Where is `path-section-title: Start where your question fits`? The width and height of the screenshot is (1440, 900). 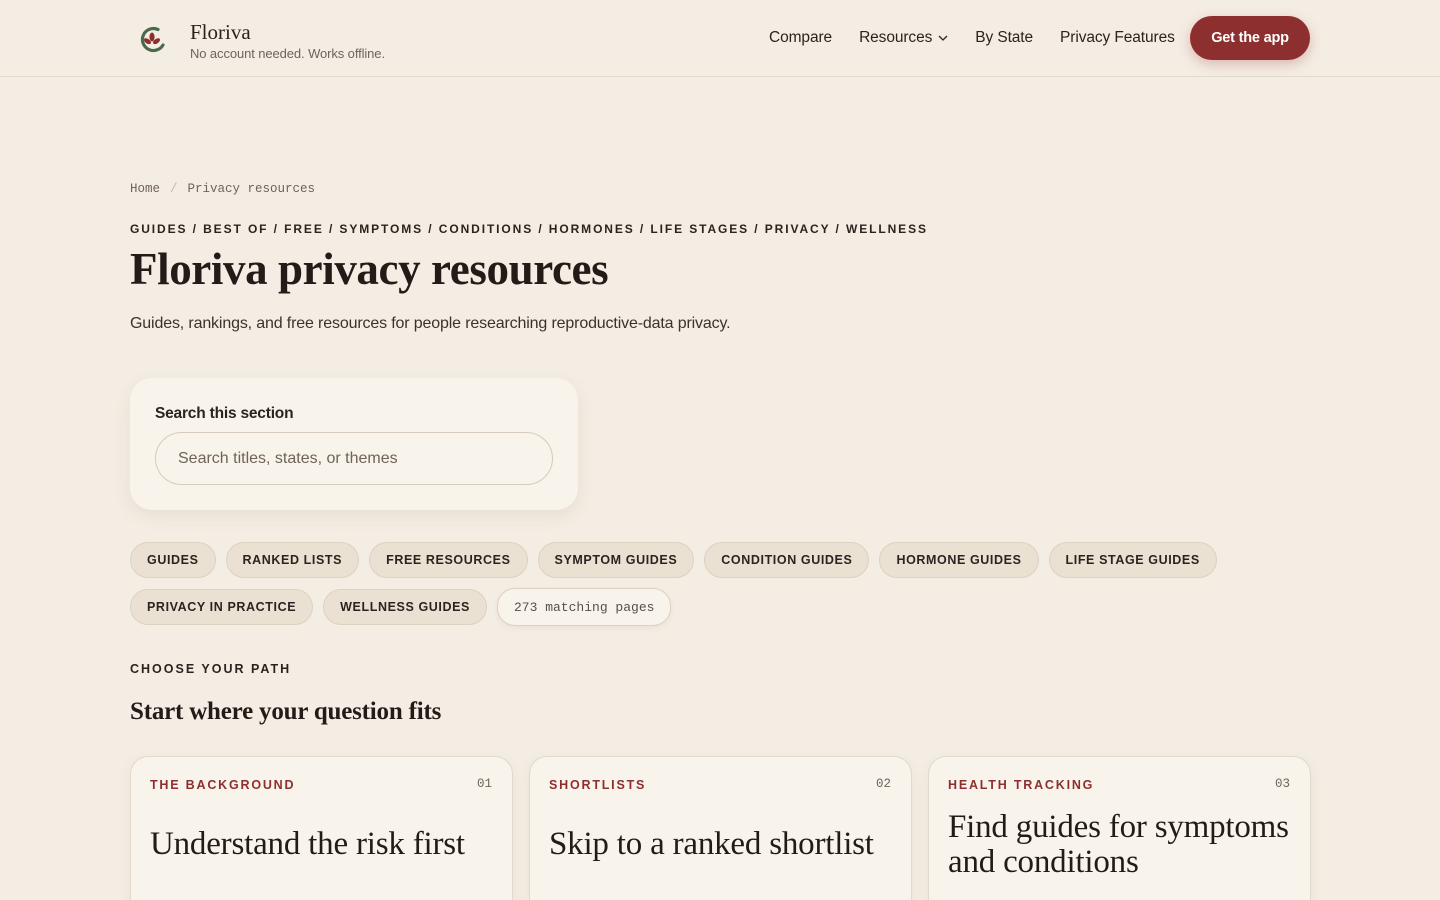 path-section-title: Start where your question fits is located at coordinates (286, 711).